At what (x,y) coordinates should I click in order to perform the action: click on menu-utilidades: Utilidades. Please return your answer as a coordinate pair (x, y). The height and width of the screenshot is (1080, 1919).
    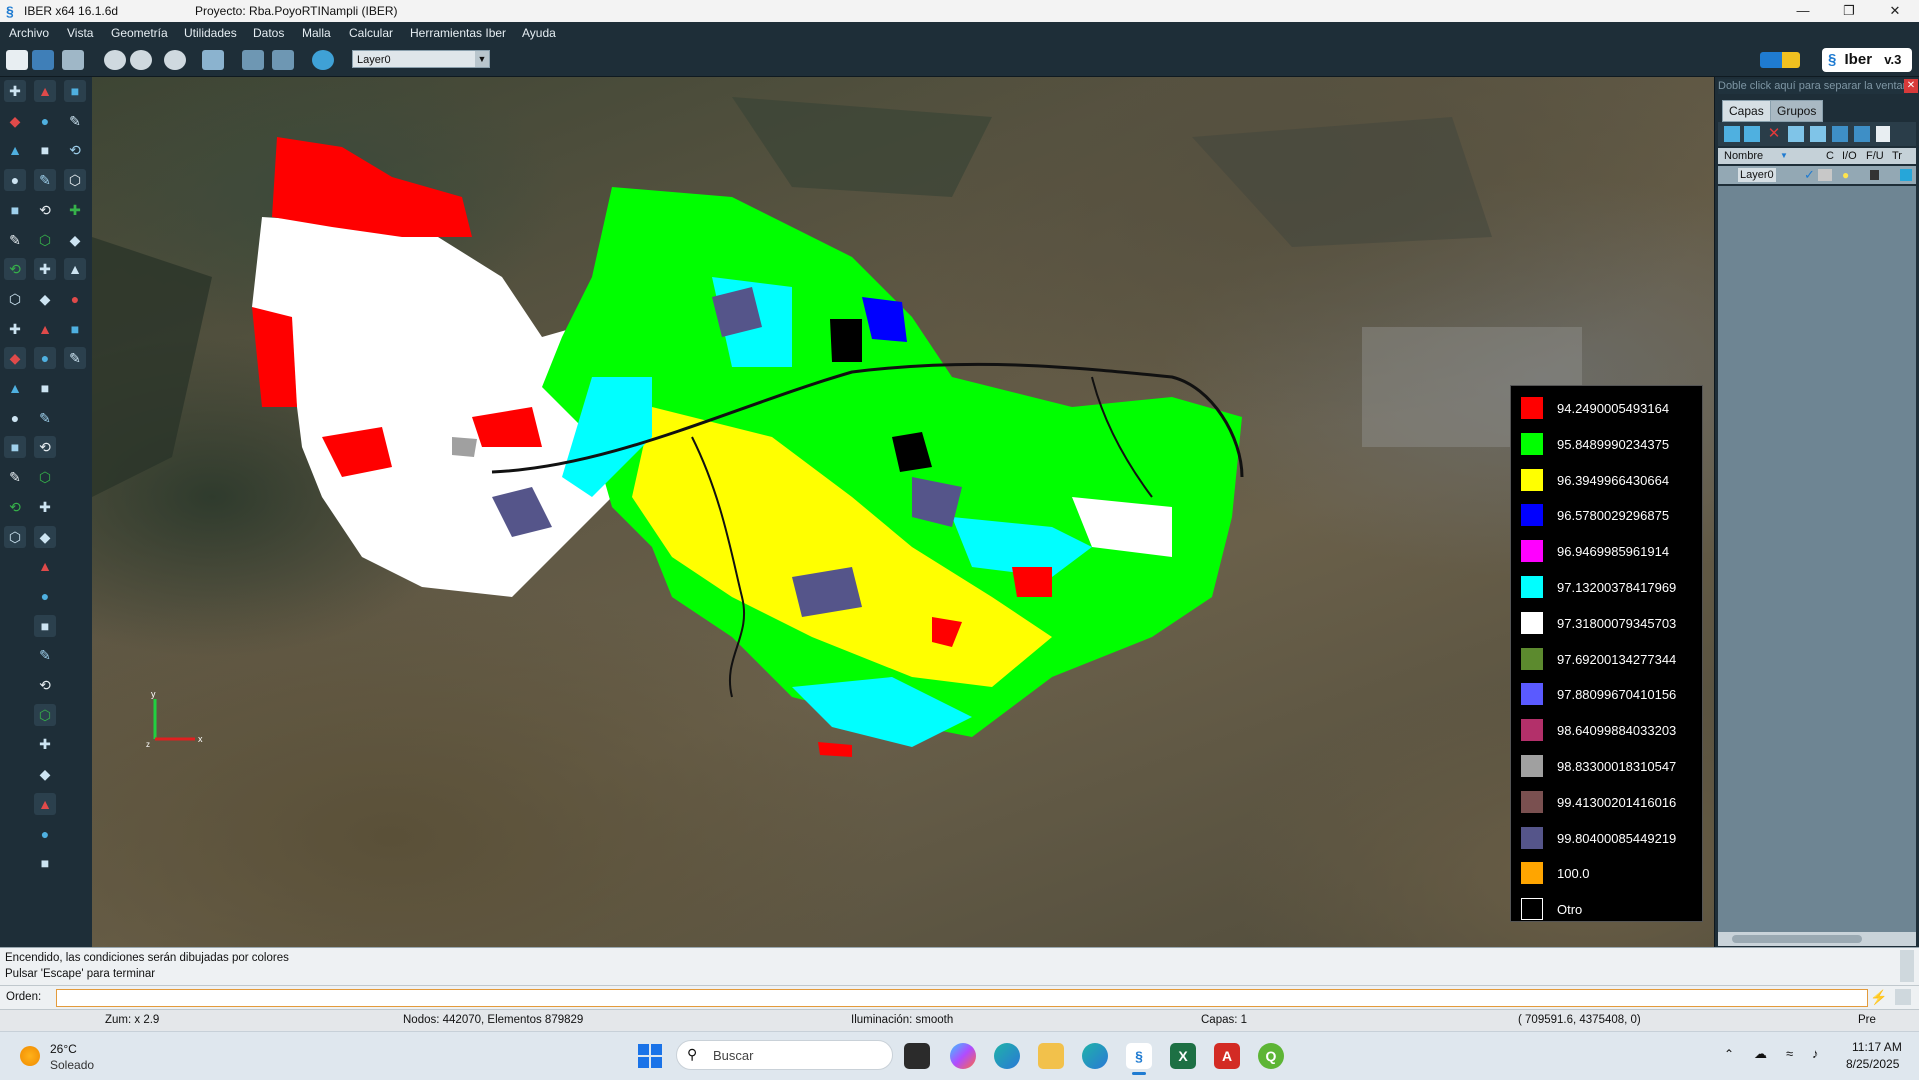
    Looking at the image, I should click on (210, 33).